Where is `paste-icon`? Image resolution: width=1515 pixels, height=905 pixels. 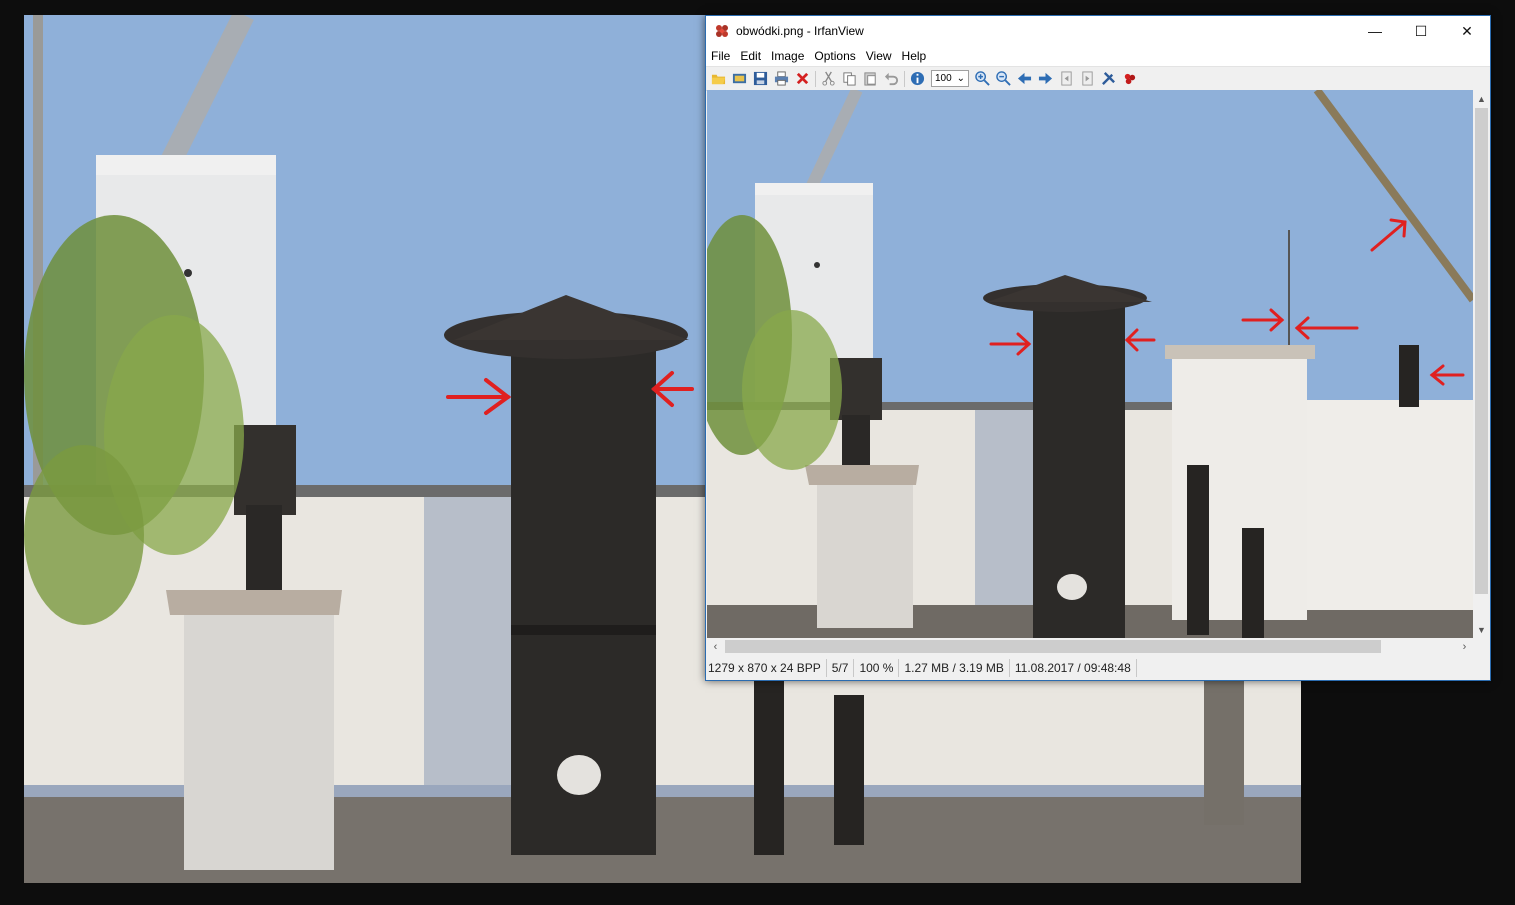 paste-icon is located at coordinates (870, 79).